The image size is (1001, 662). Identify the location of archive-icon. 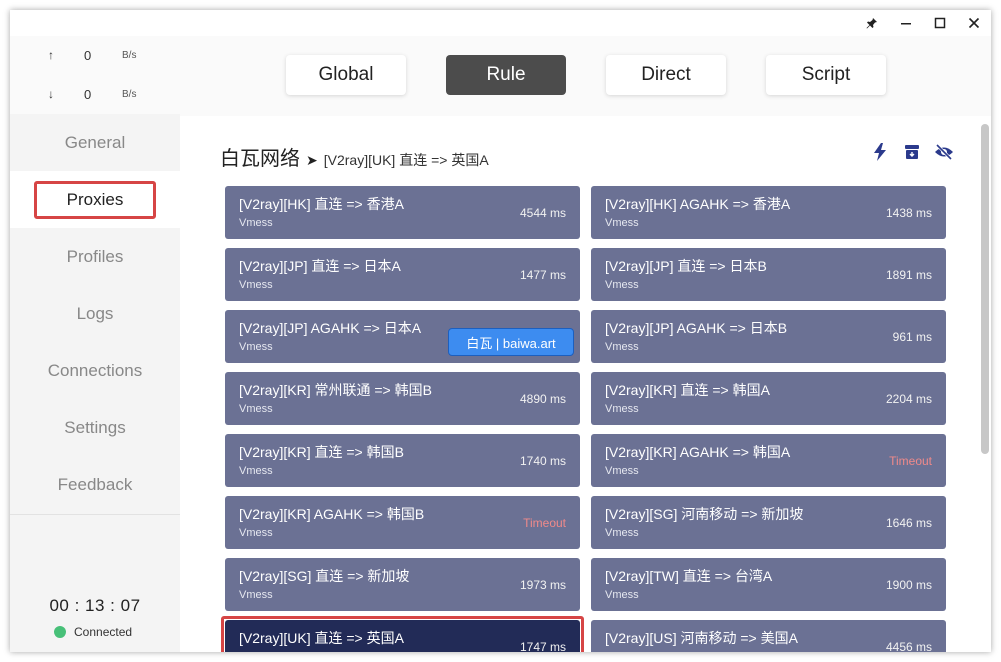
(912, 152).